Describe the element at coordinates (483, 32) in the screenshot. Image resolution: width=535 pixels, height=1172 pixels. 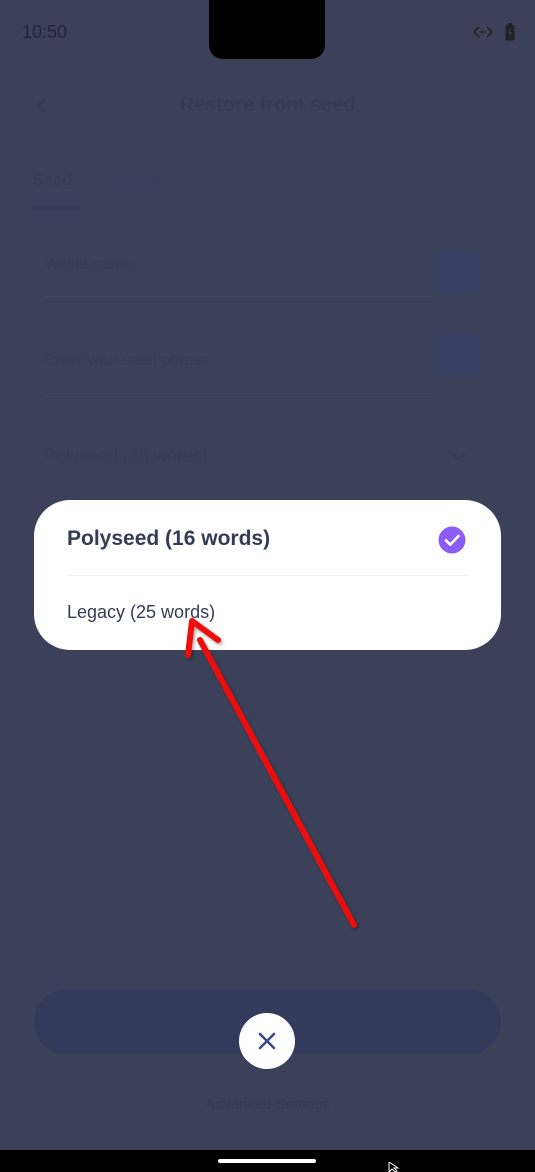
I see `code-icon` at that location.